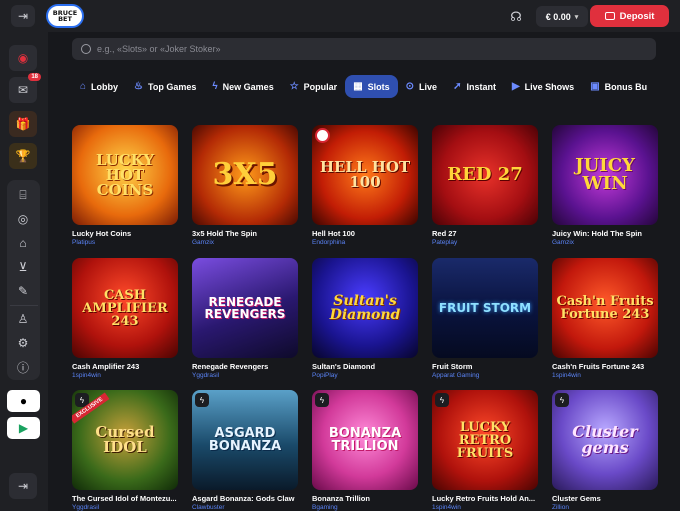 Image resolution: width=680 pixels, height=511 pixels. What do you see at coordinates (99, 86) in the screenshot?
I see `tab-lobby: ⌂ Lobby` at bounding box center [99, 86].